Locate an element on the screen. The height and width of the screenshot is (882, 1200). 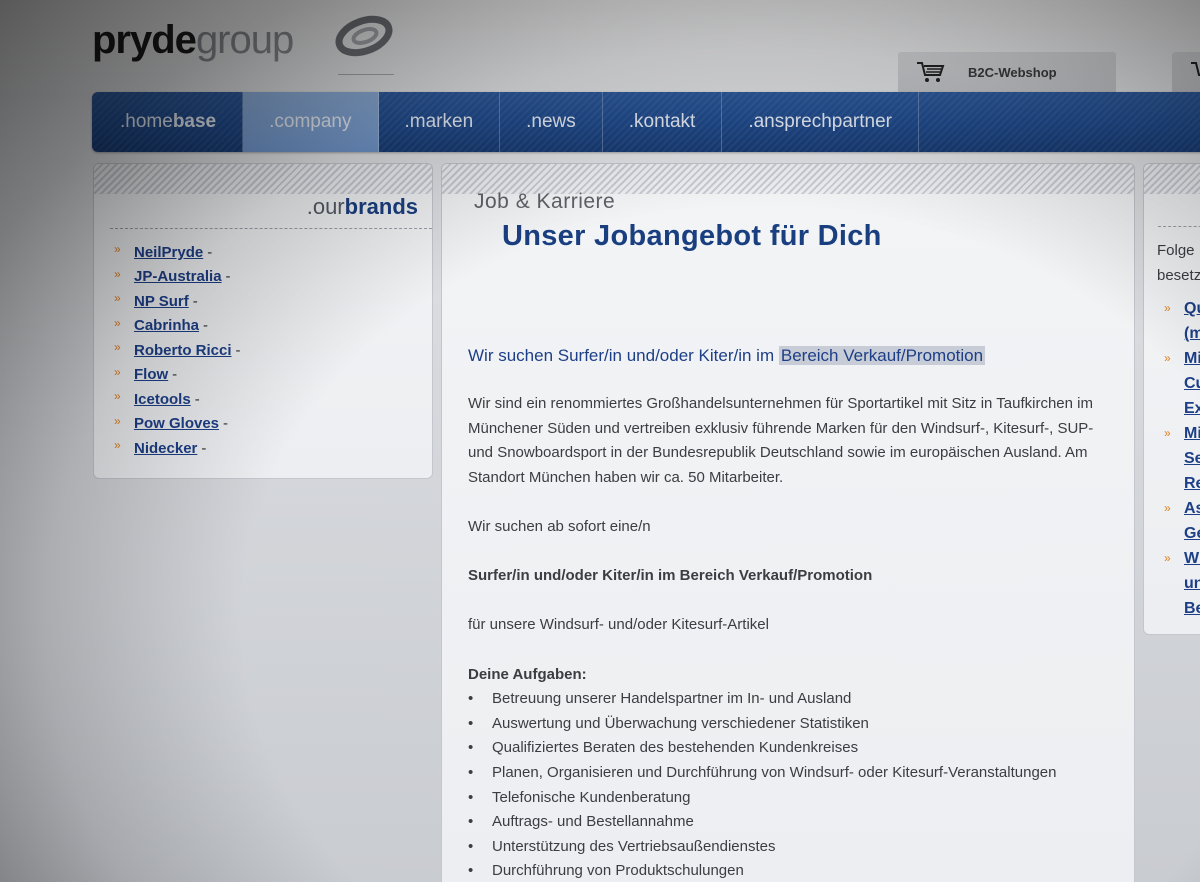
brand-link-np-surf: NP Surf is located at coordinates (161, 301).